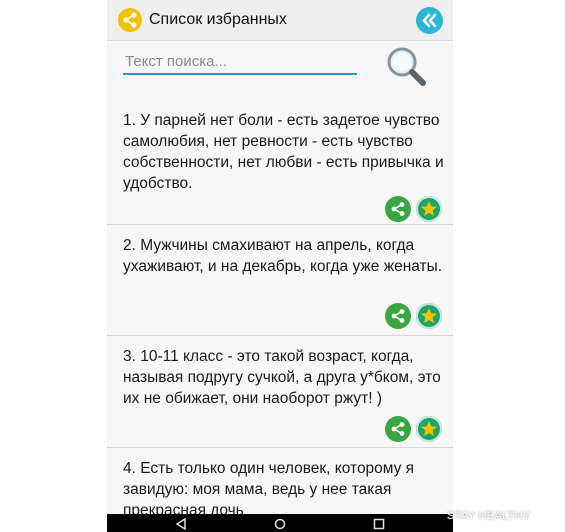  What do you see at coordinates (489, 516) in the screenshot?
I see `watermark: STAY HEALTHY` at bounding box center [489, 516].